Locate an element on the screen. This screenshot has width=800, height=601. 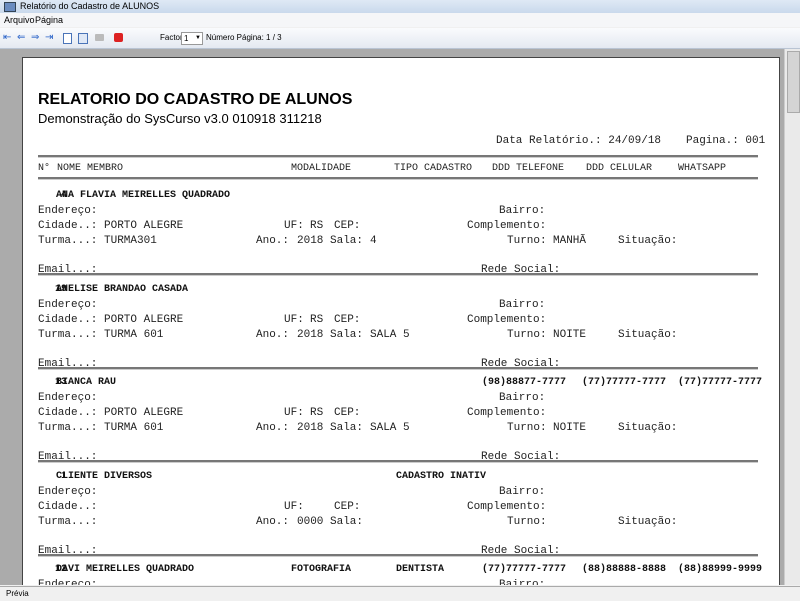
record-turno: NOITE is located at coordinates (570, 428).